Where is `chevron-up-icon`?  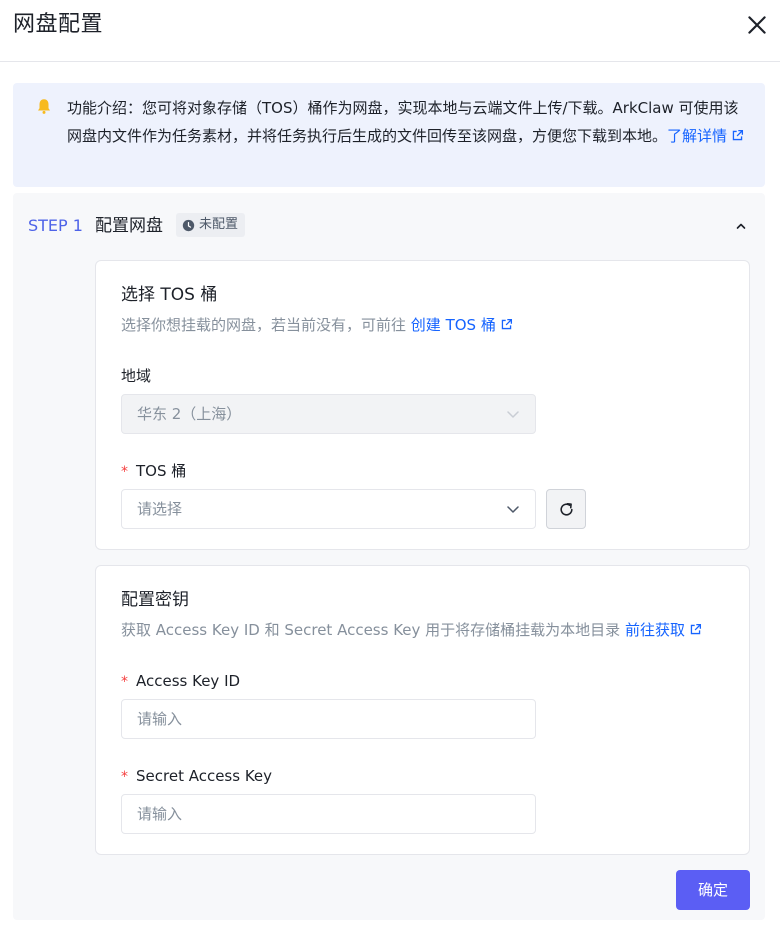 chevron-up-icon is located at coordinates (741, 226).